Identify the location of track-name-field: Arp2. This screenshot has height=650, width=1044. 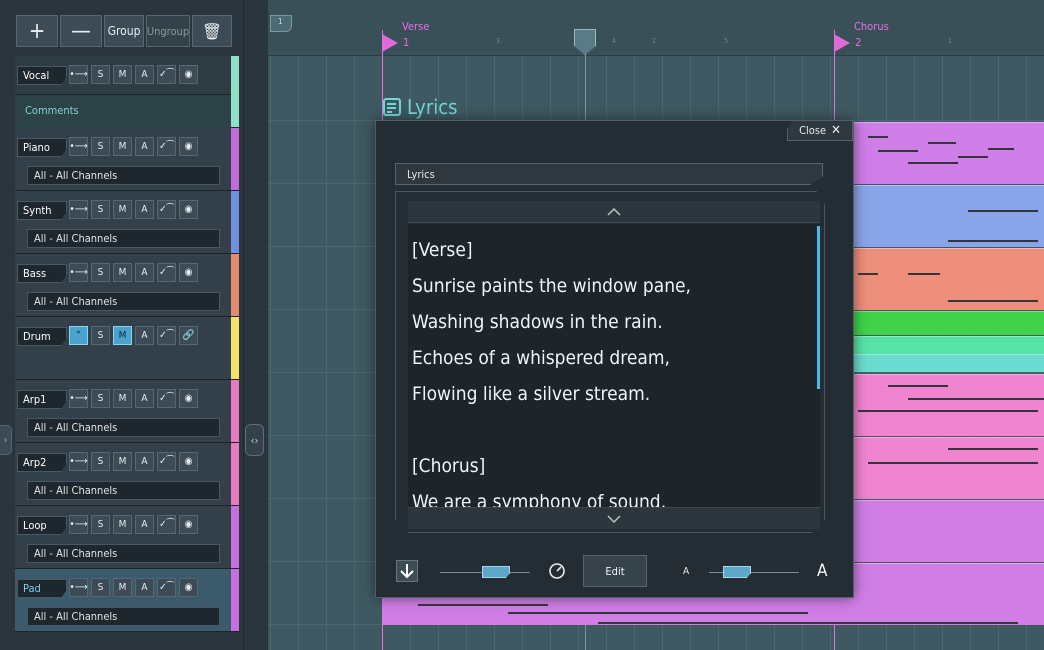
(42, 462).